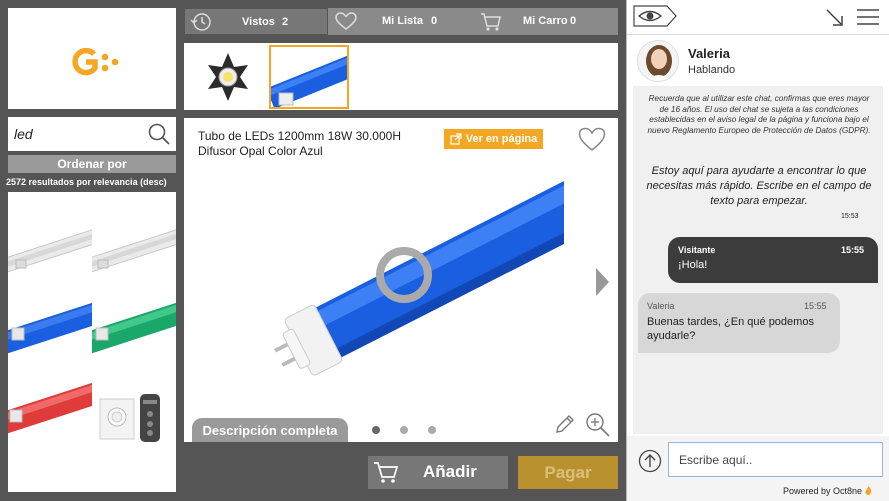 The height and width of the screenshot is (501, 889). Describe the element at coordinates (592, 139) in the screenshot. I see `favorite-heart-icon` at that location.